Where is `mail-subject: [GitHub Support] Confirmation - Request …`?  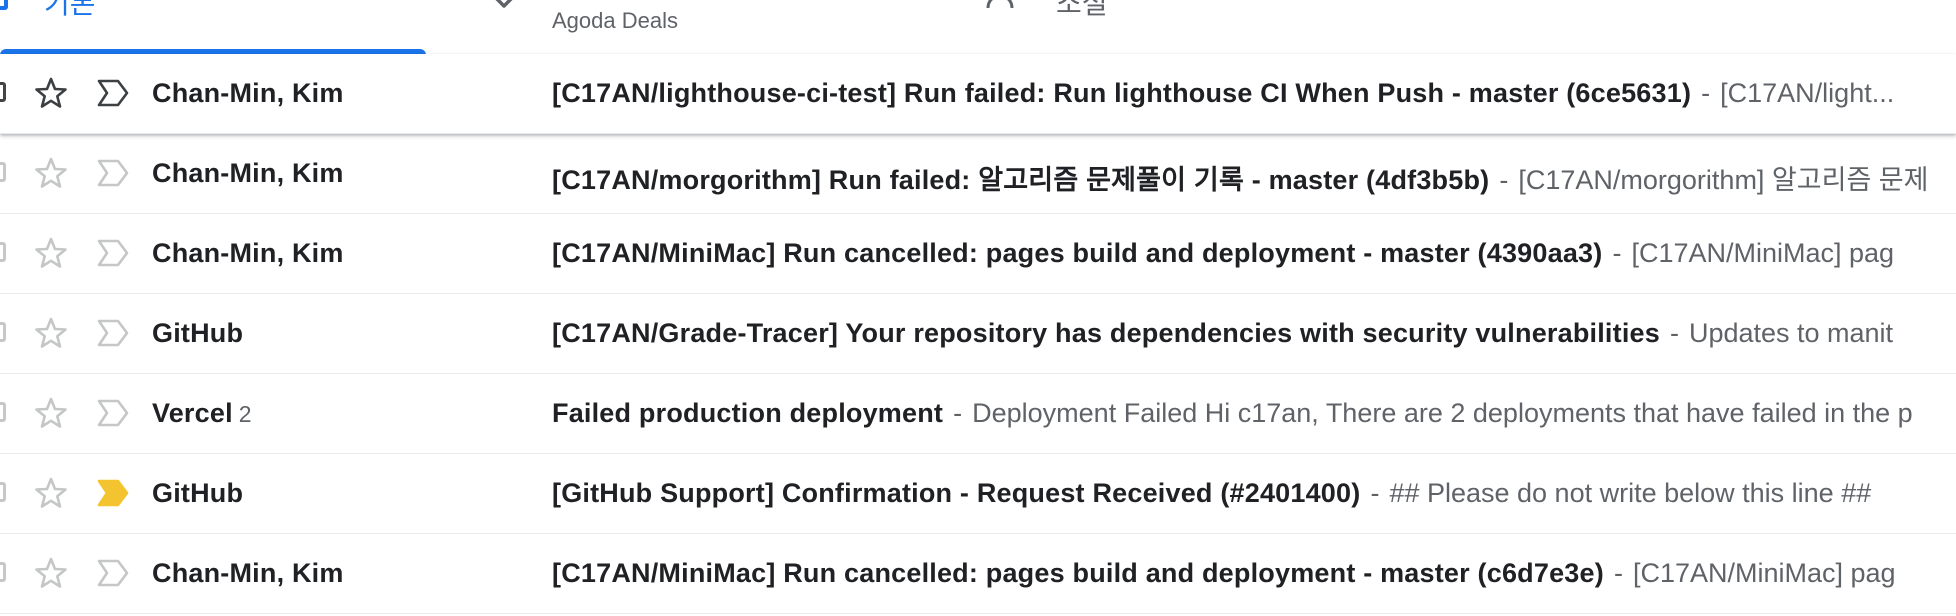 mail-subject: [GitHub Support] Confirmation - Request … is located at coordinates (956, 493).